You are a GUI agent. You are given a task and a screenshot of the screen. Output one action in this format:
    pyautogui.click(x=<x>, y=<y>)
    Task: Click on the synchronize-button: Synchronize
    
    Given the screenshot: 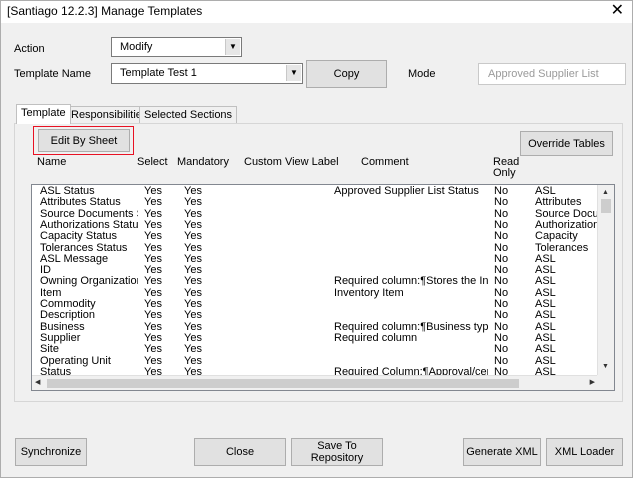 What is the action you would take?
    pyautogui.click(x=51, y=452)
    